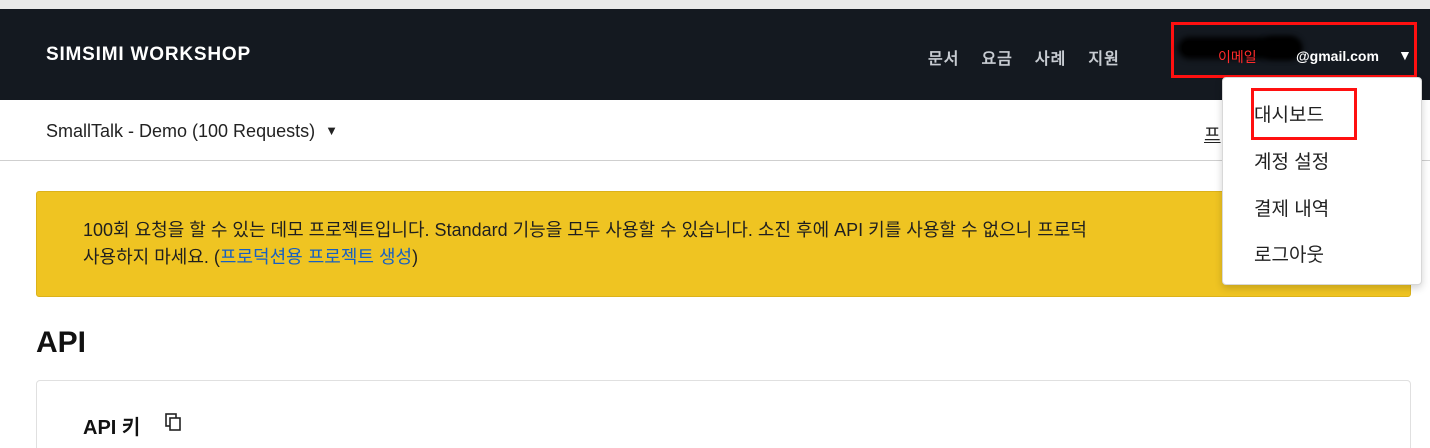 The width and height of the screenshot is (1430, 448). What do you see at coordinates (1281, 48) in the screenshot?
I see `redacted-email-blur` at bounding box center [1281, 48].